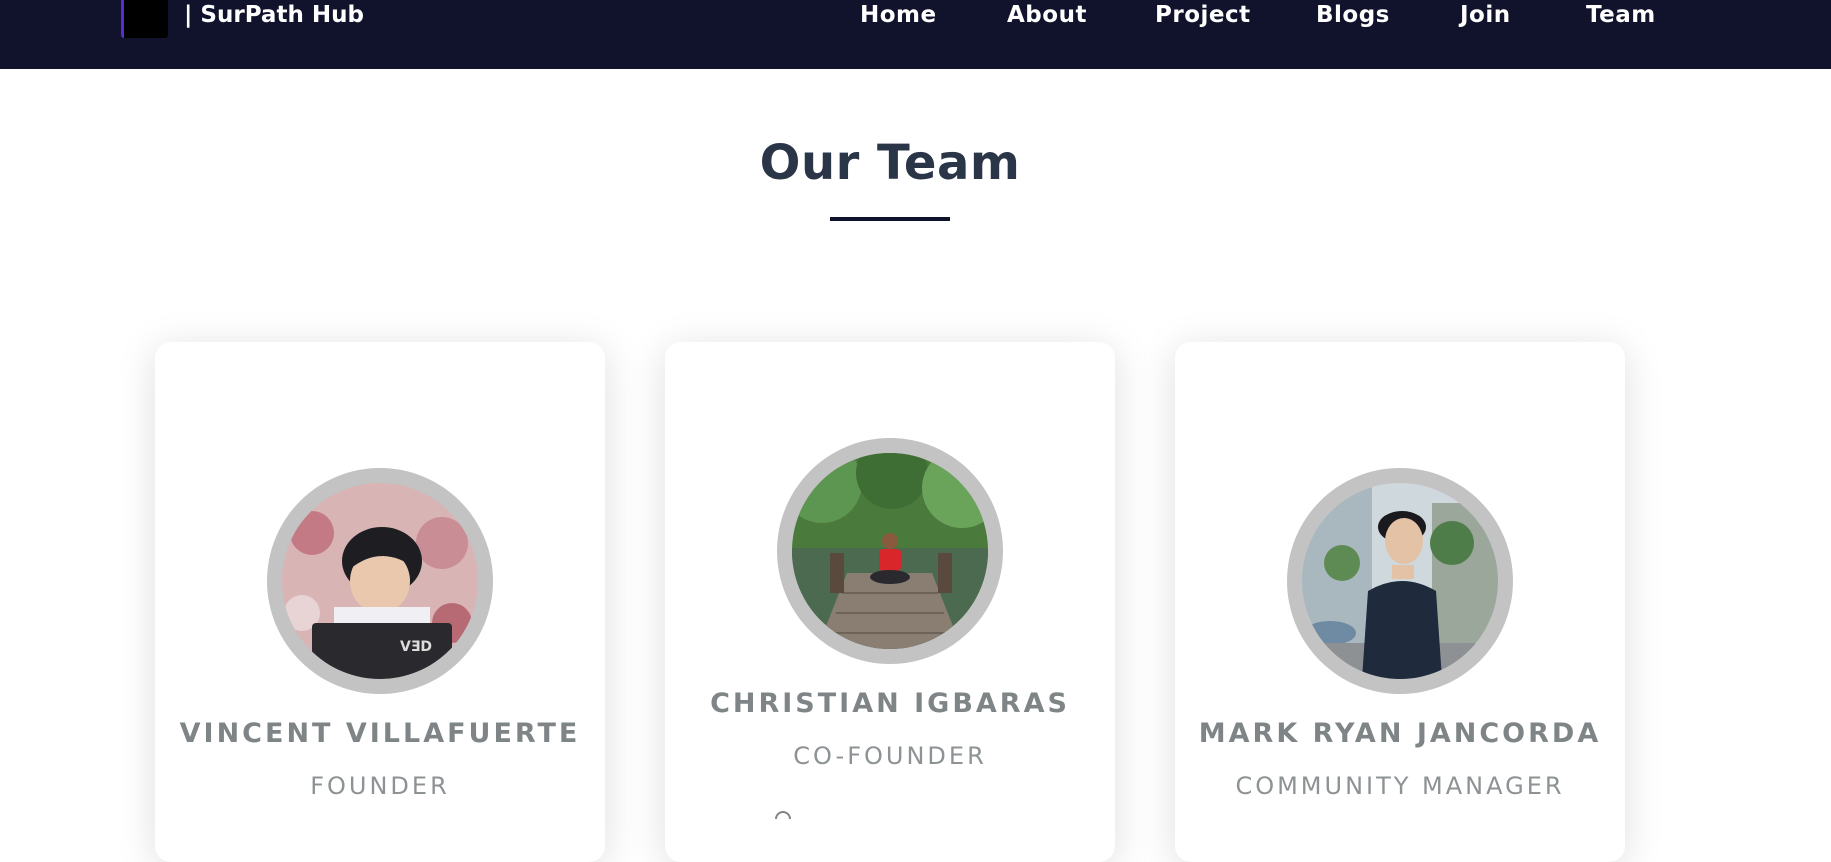 Image resolution: width=1831 pixels, height=862 pixels. Describe the element at coordinates (1621, 15) in the screenshot. I see `nav-link-team: Team` at that location.